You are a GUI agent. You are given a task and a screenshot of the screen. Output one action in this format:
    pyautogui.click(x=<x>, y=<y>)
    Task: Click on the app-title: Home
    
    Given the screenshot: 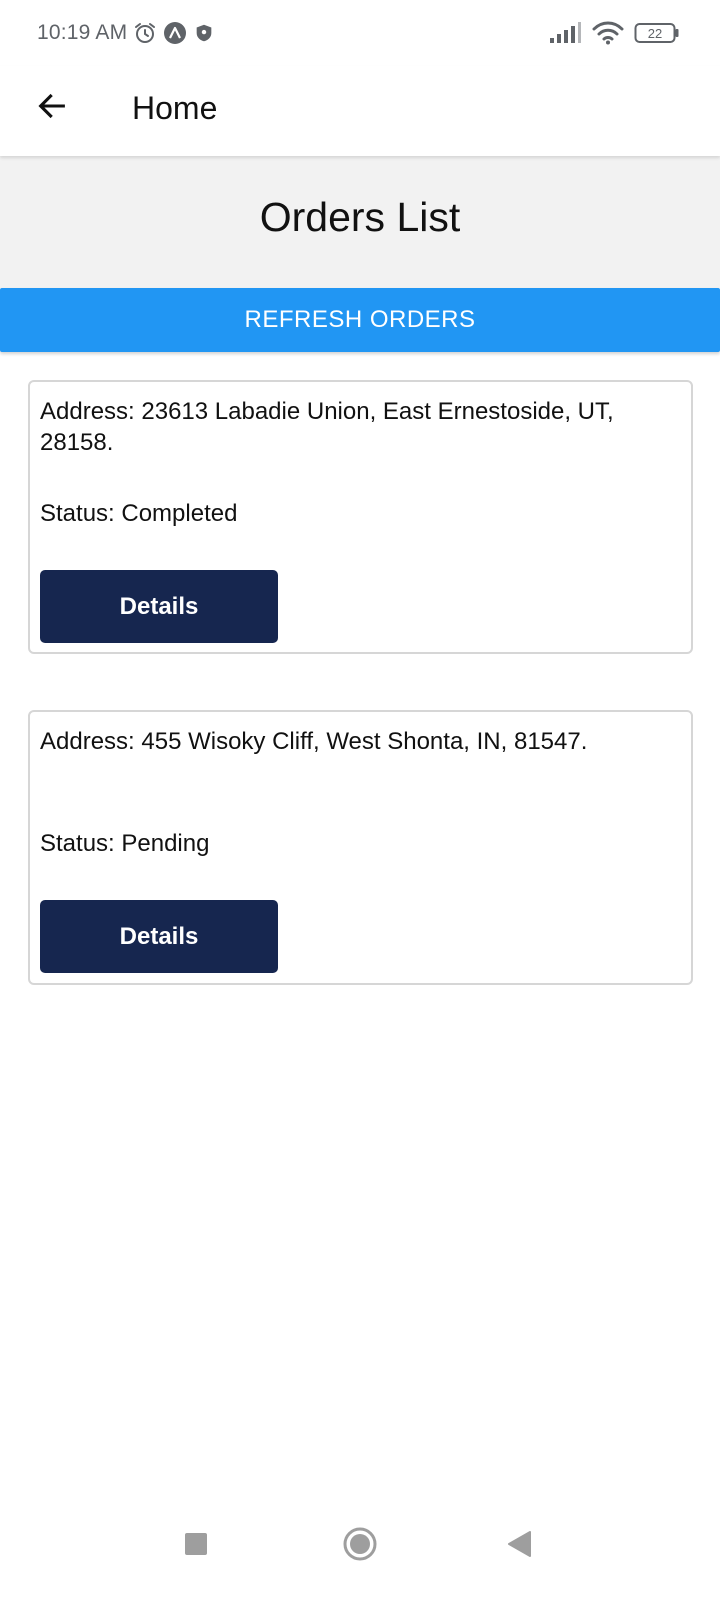 What is the action you would take?
    pyautogui.click(x=175, y=108)
    